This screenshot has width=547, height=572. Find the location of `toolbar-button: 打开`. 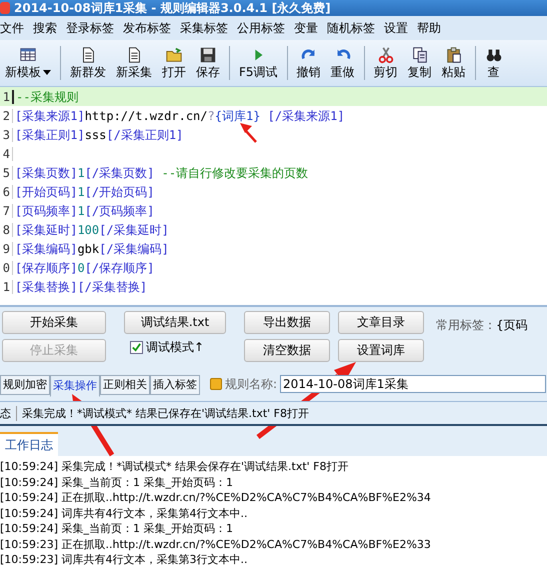

toolbar-button: 打开 is located at coordinates (174, 63).